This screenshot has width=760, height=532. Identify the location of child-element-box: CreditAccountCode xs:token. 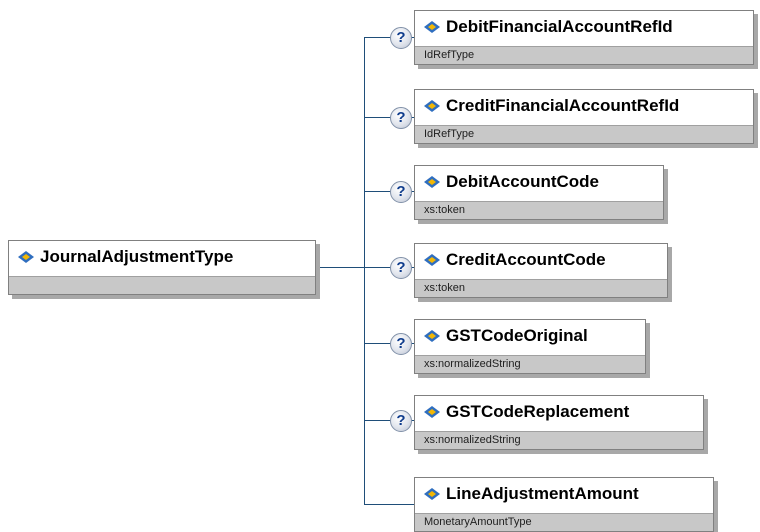
(541, 270).